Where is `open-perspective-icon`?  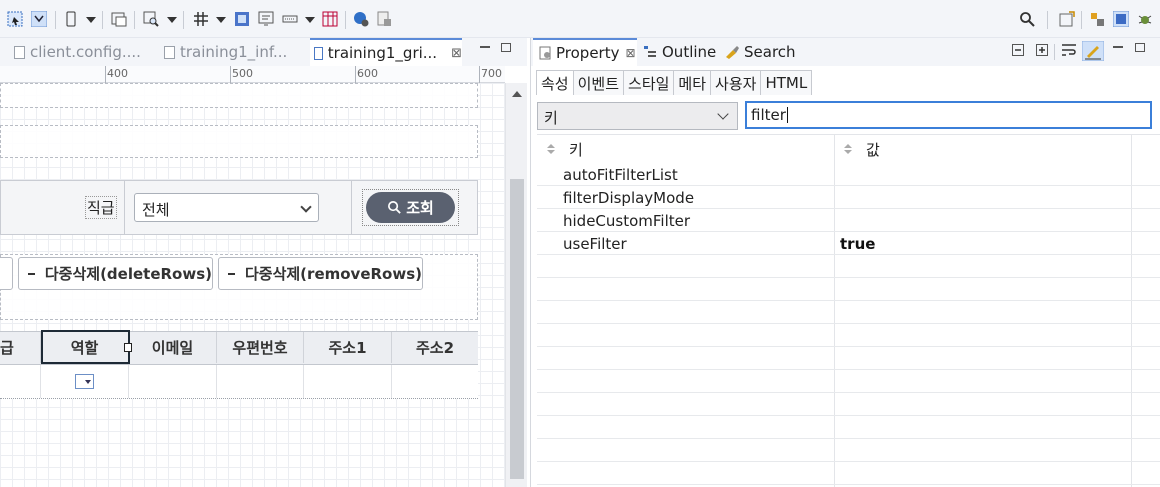 open-perspective-icon is located at coordinates (1067, 19).